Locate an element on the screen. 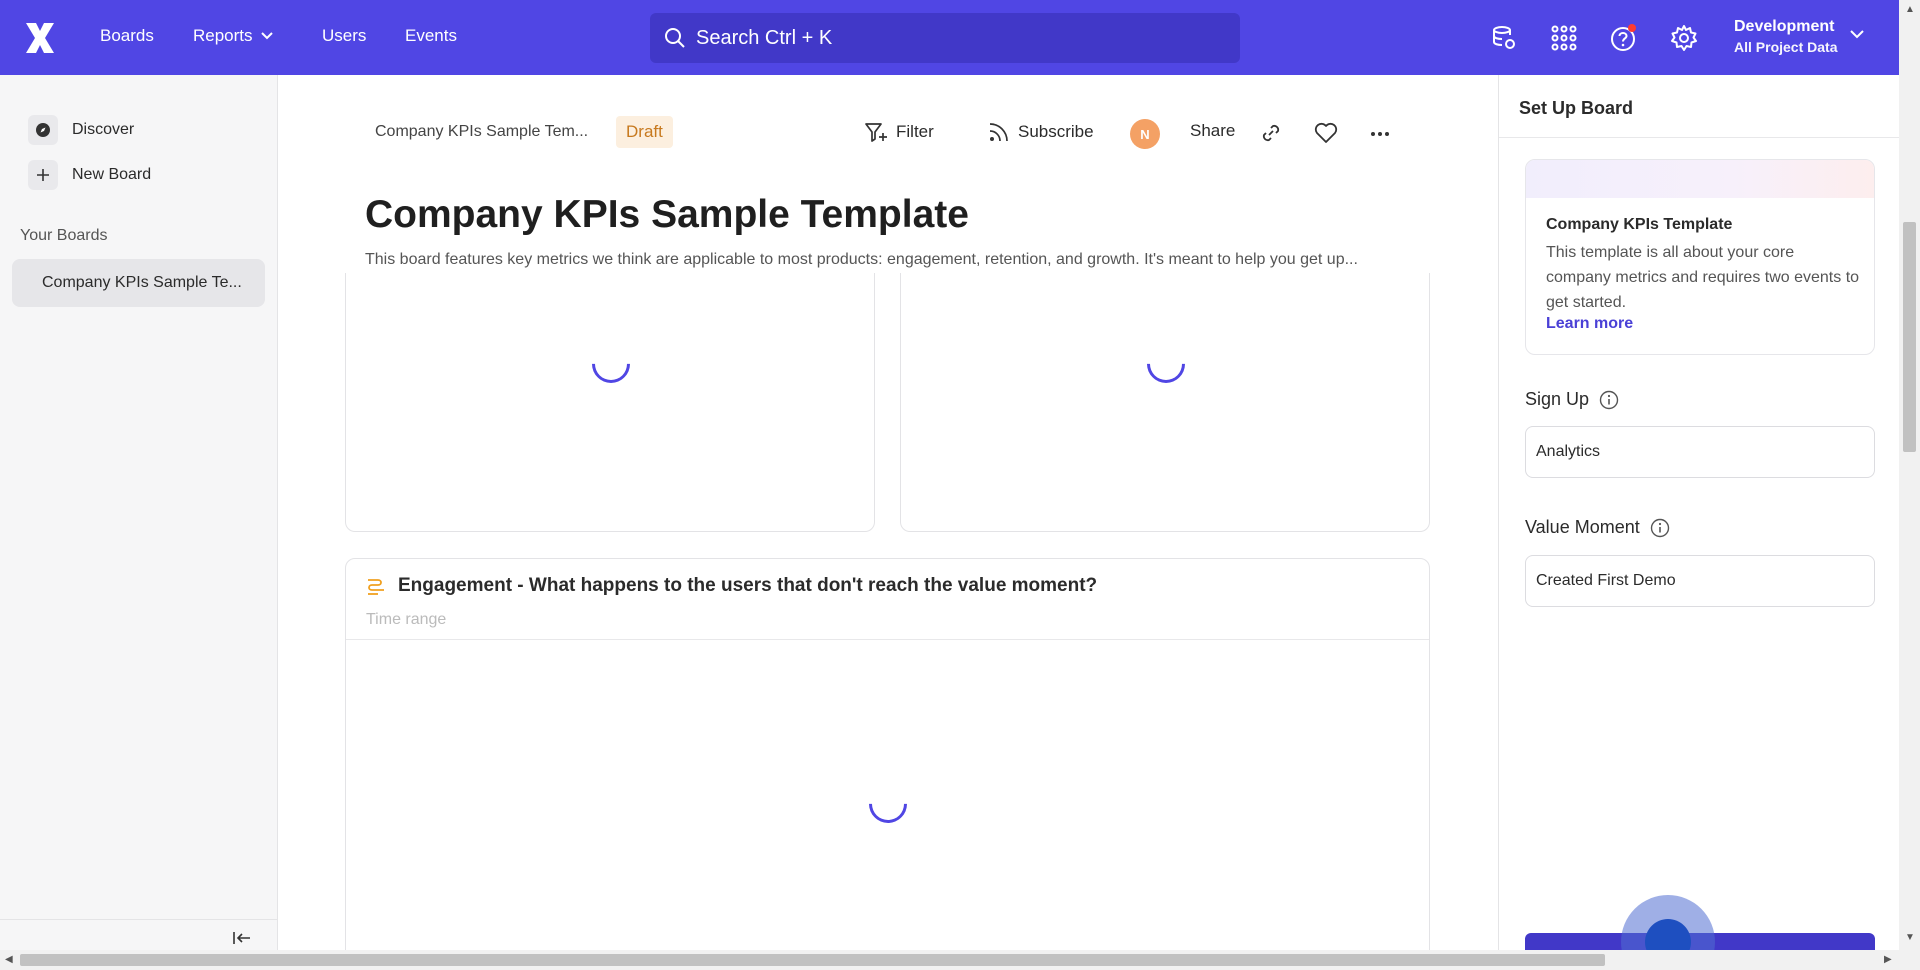  horizontal-scrollbar: ◀ ▶ is located at coordinates (960, 960).